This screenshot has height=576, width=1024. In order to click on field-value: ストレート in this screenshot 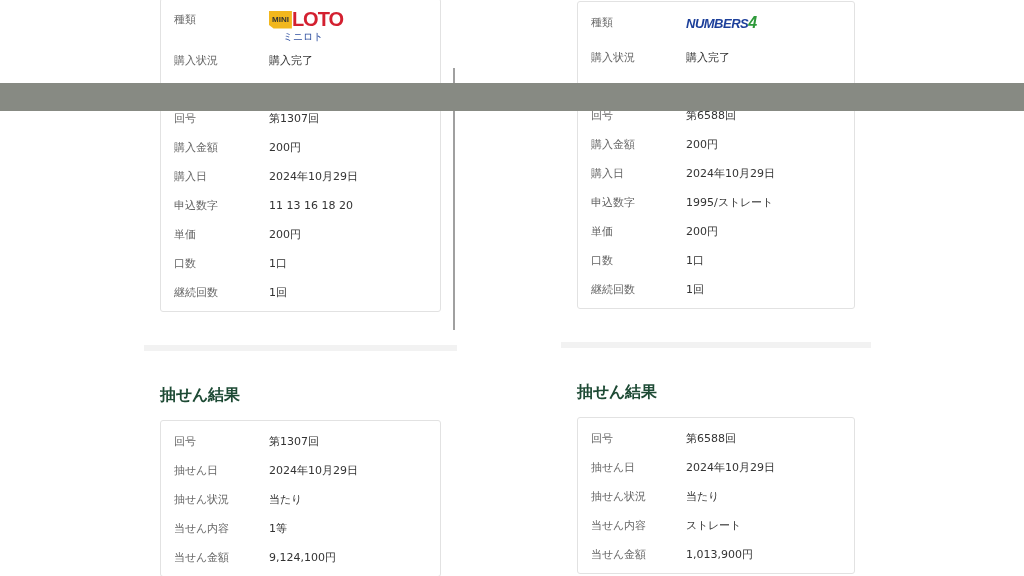, I will do `click(713, 525)`.